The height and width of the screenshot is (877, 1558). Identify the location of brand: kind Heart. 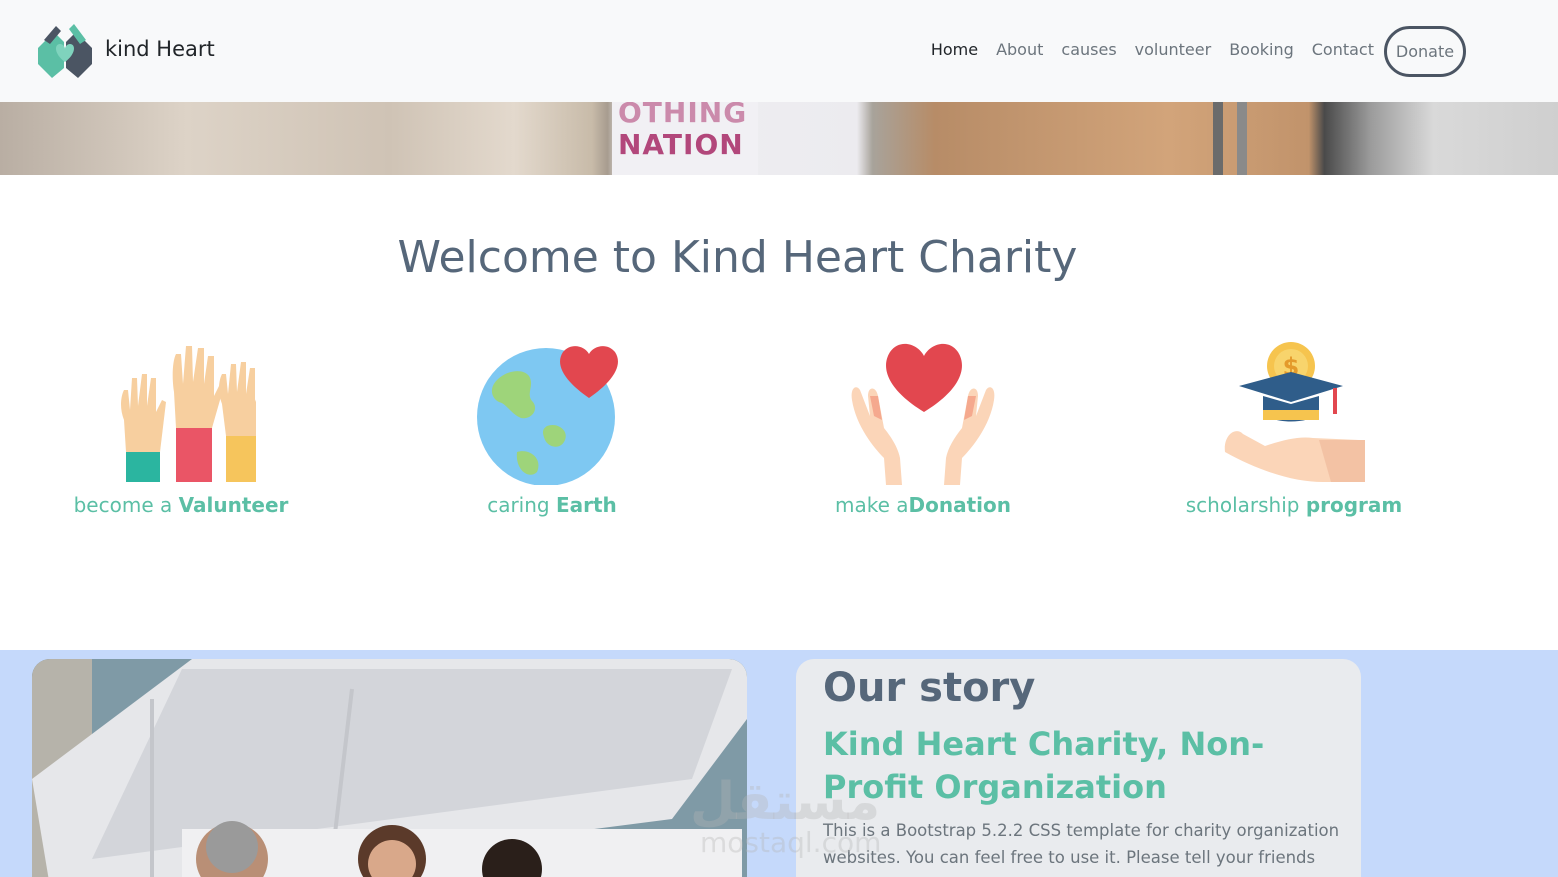
(124, 49).